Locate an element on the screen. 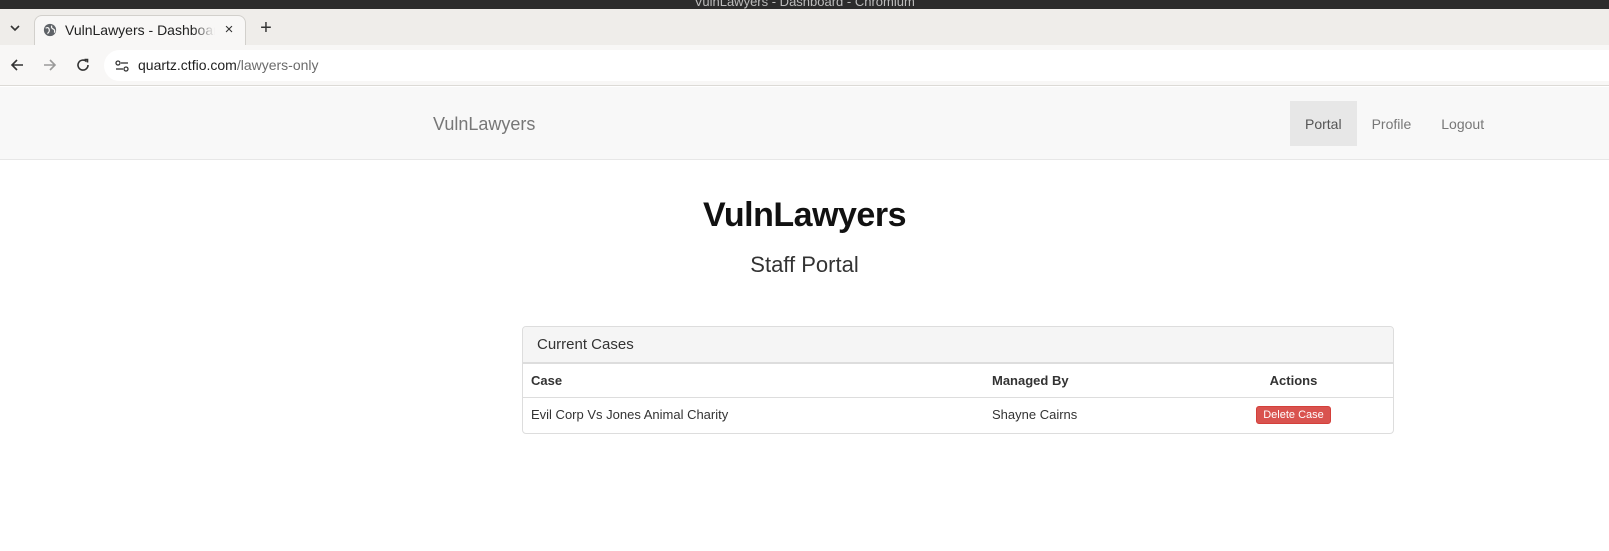 The width and height of the screenshot is (1609, 551). navbar-brand: VulnLawyers is located at coordinates (484, 124).